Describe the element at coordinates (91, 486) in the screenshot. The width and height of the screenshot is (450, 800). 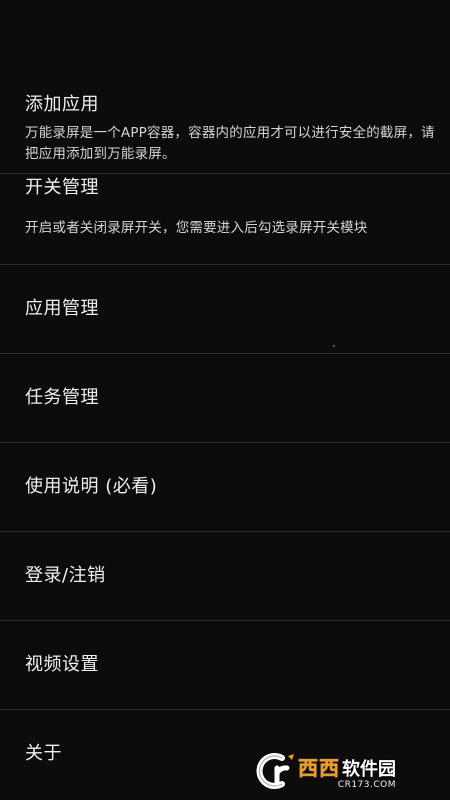
I see `menu-item-title: 使用说明 (必看)` at that location.